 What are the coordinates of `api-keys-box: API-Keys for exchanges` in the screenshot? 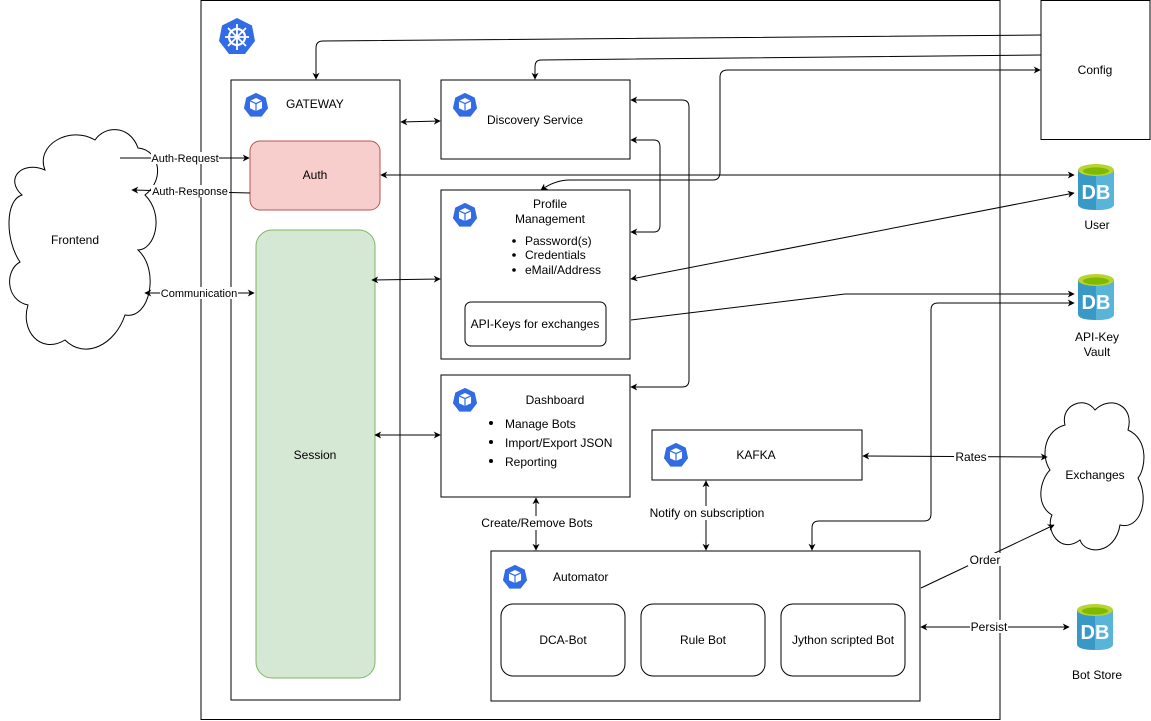 It's located at (535, 324).